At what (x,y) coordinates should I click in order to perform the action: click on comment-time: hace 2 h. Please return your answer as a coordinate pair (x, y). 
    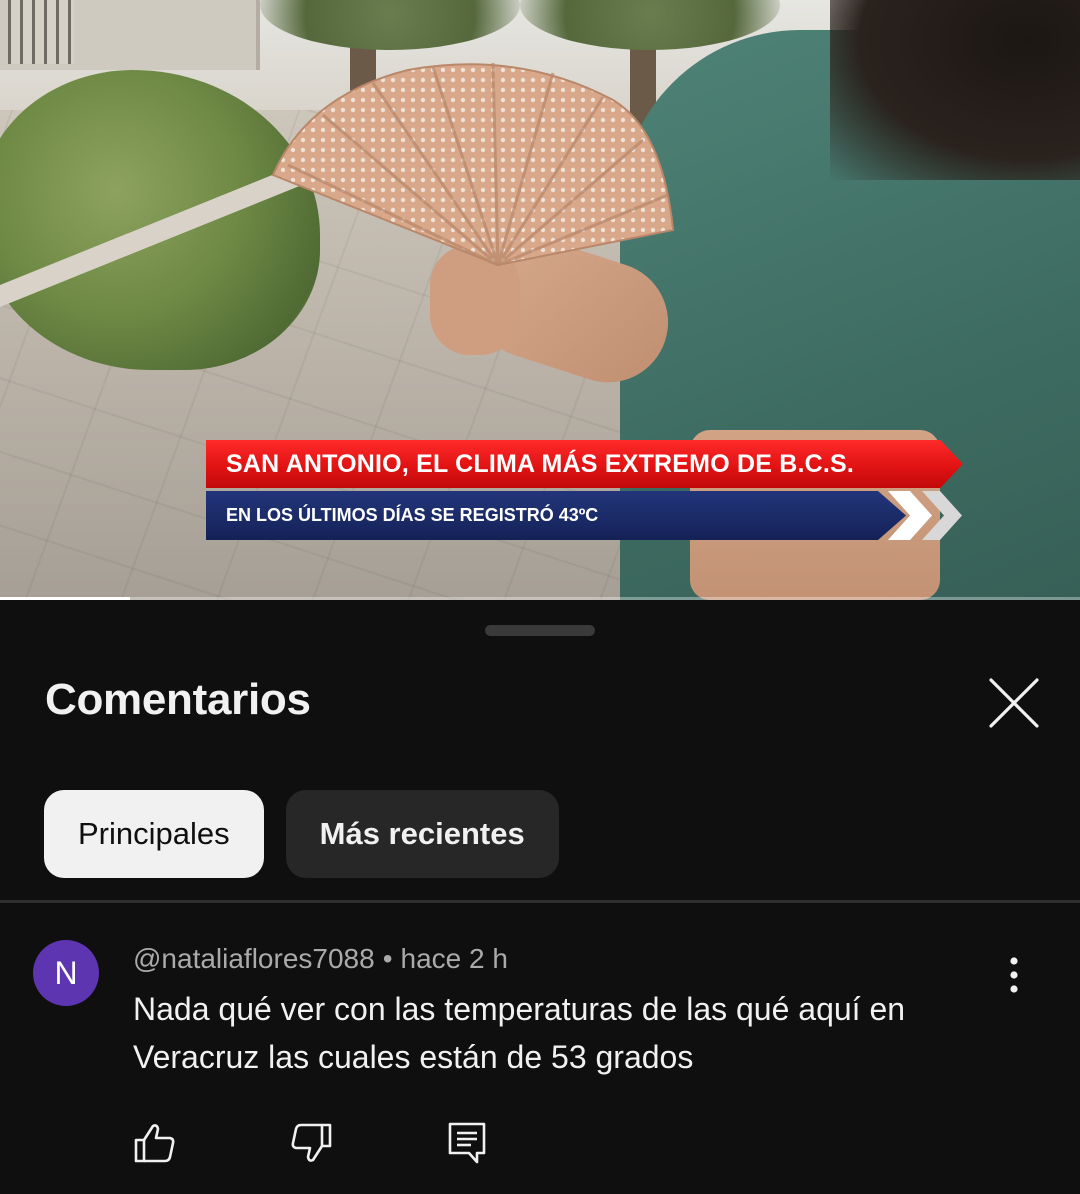
    Looking at the image, I should click on (454, 958).